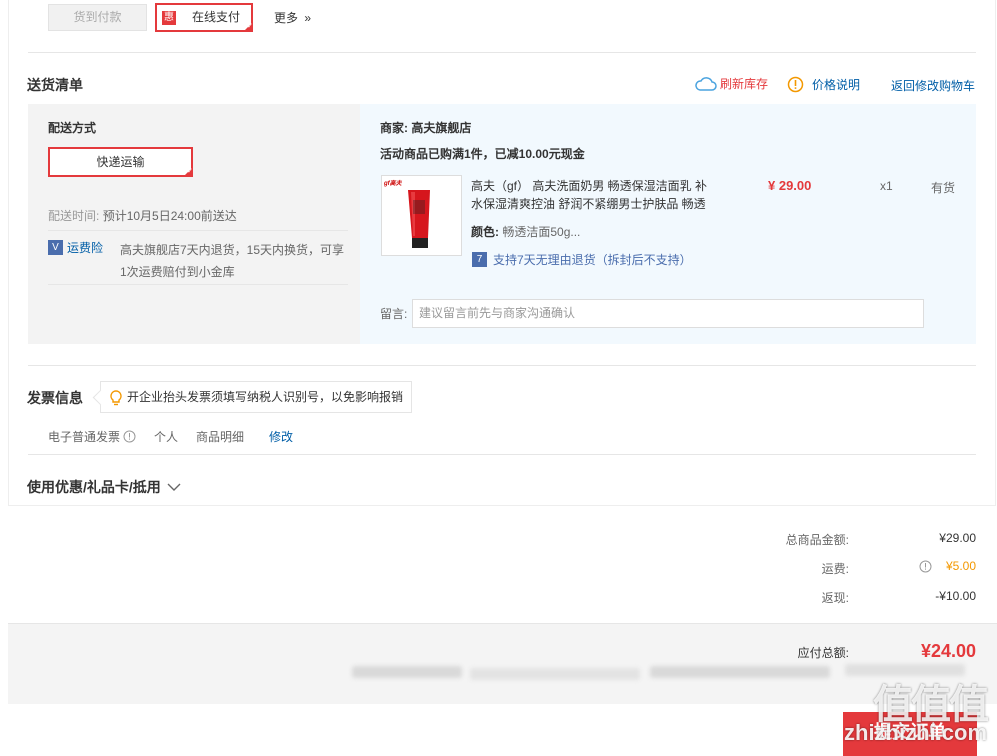 This screenshot has height=756, width=997. I want to click on coupon-toggle: 使用优惠/礼品卡/抵用, so click(104, 487).